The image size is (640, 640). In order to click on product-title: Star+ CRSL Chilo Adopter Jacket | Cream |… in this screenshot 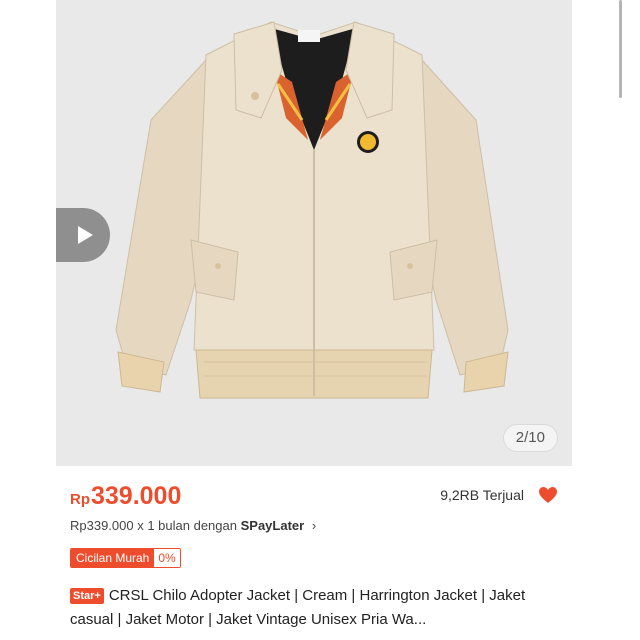, I will do `click(315, 608)`.